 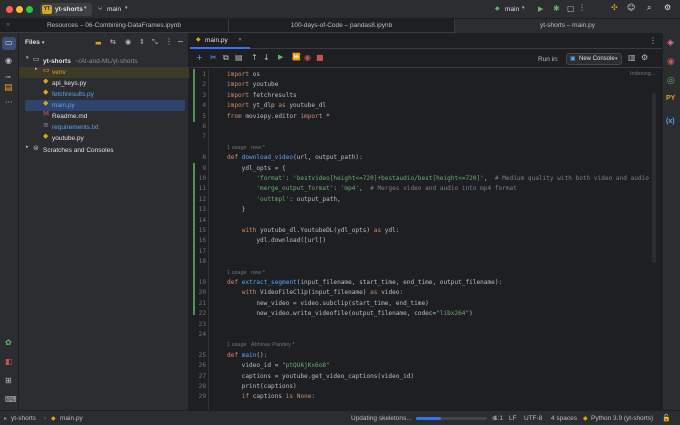 What do you see at coordinates (9, 9) in the screenshot?
I see `close-window-button` at bounding box center [9, 9].